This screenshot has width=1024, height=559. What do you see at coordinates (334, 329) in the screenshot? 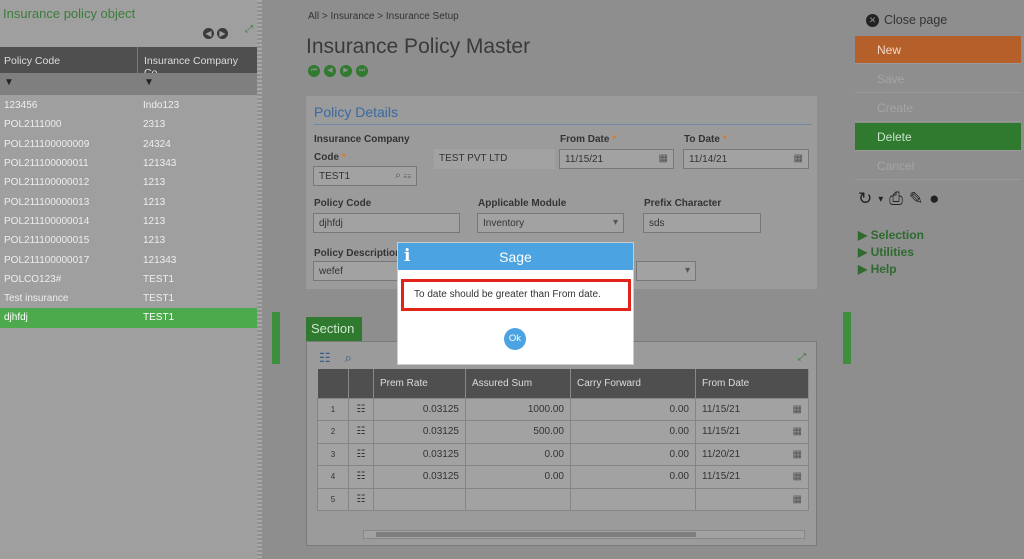
I see `section-tab: Section` at bounding box center [334, 329].